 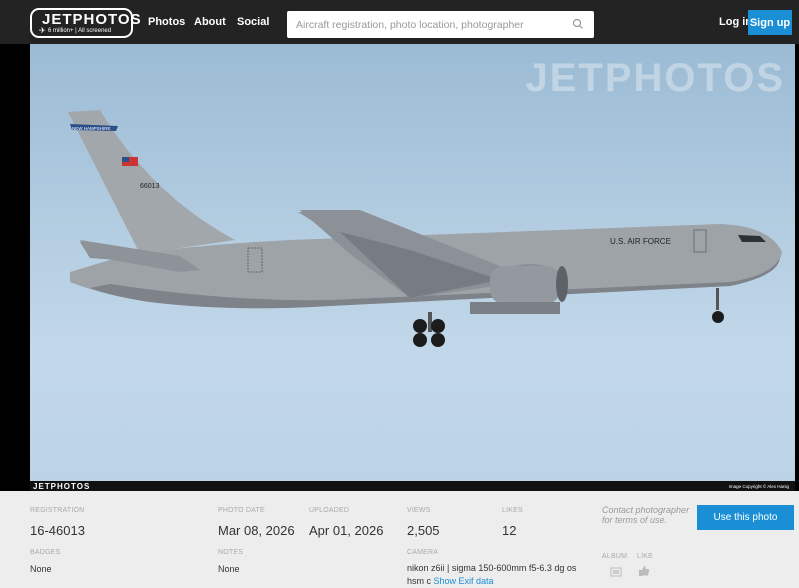 I want to click on photo-copyright: Image Copyright © Alex Hanig, so click(x=758, y=486).